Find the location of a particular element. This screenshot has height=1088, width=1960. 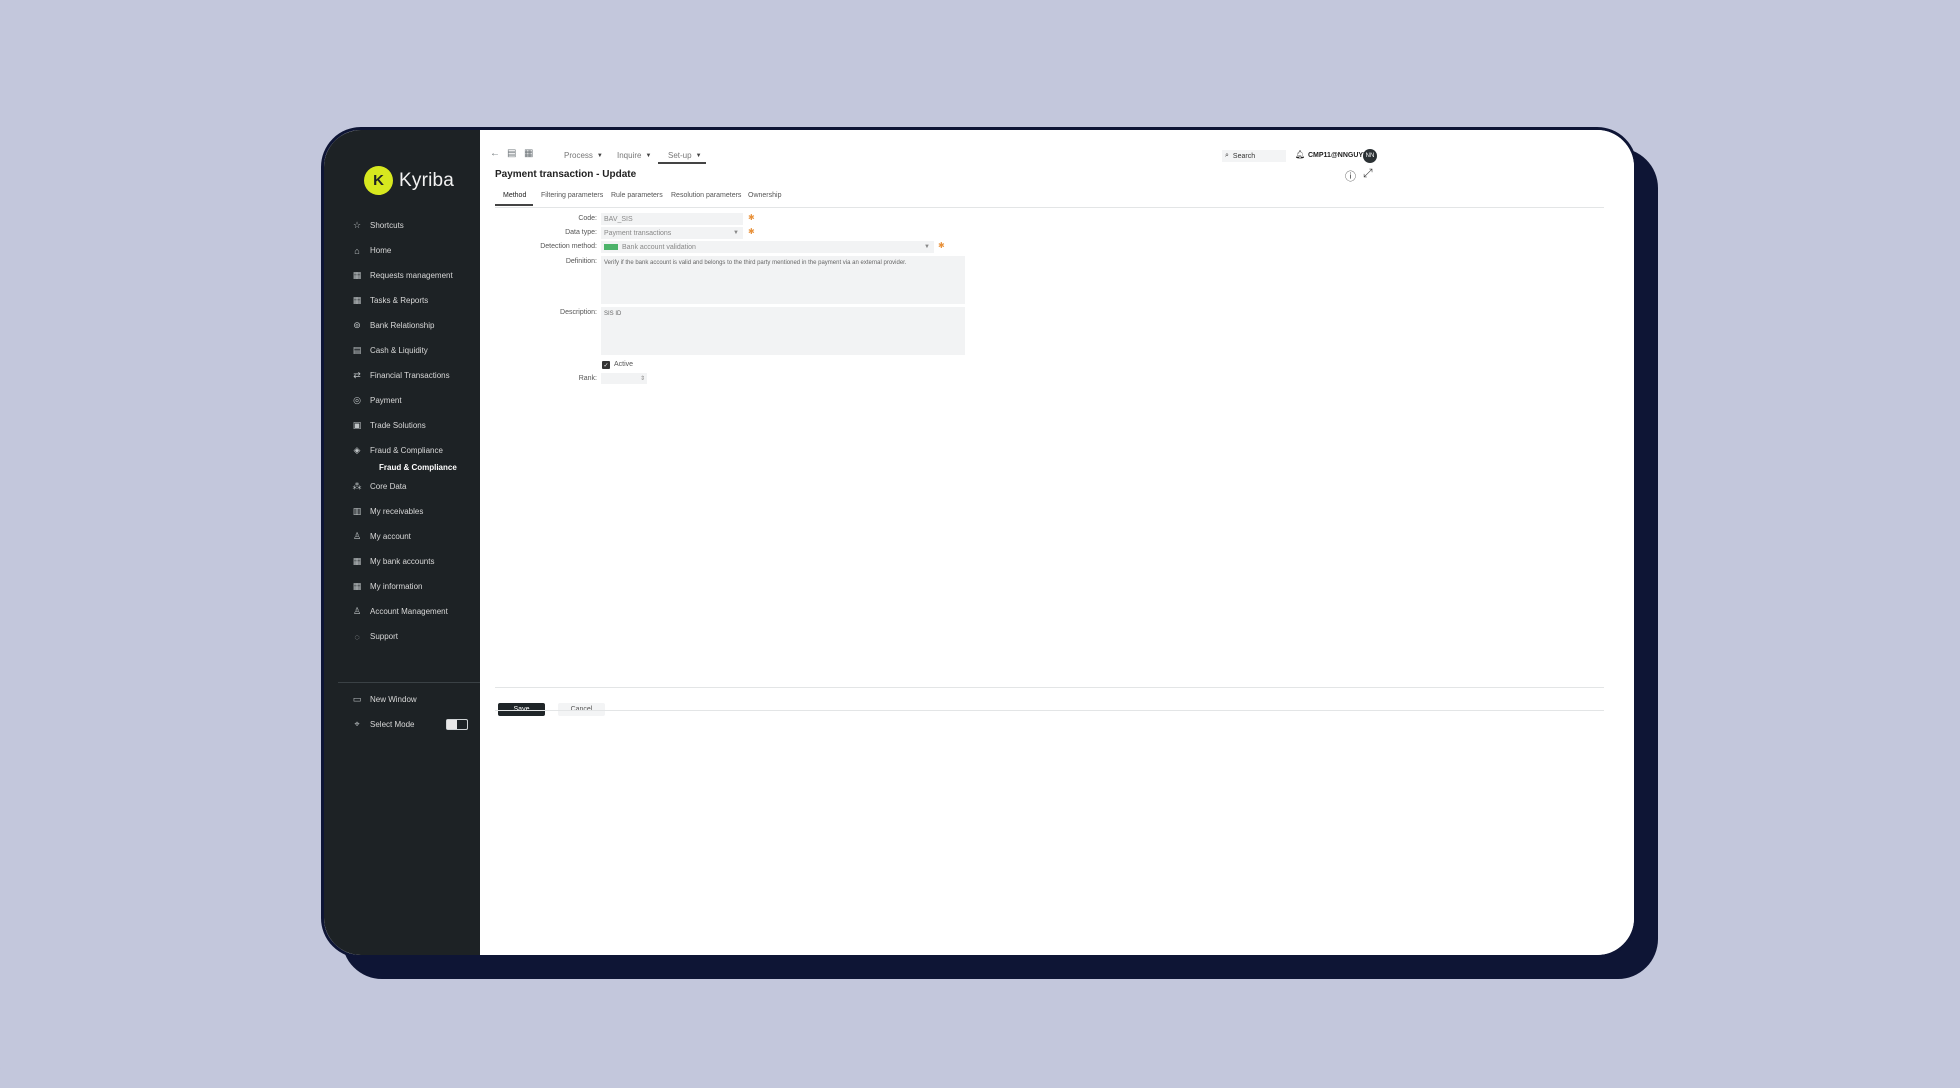

cash-icon: ▤ is located at coordinates (357, 350).